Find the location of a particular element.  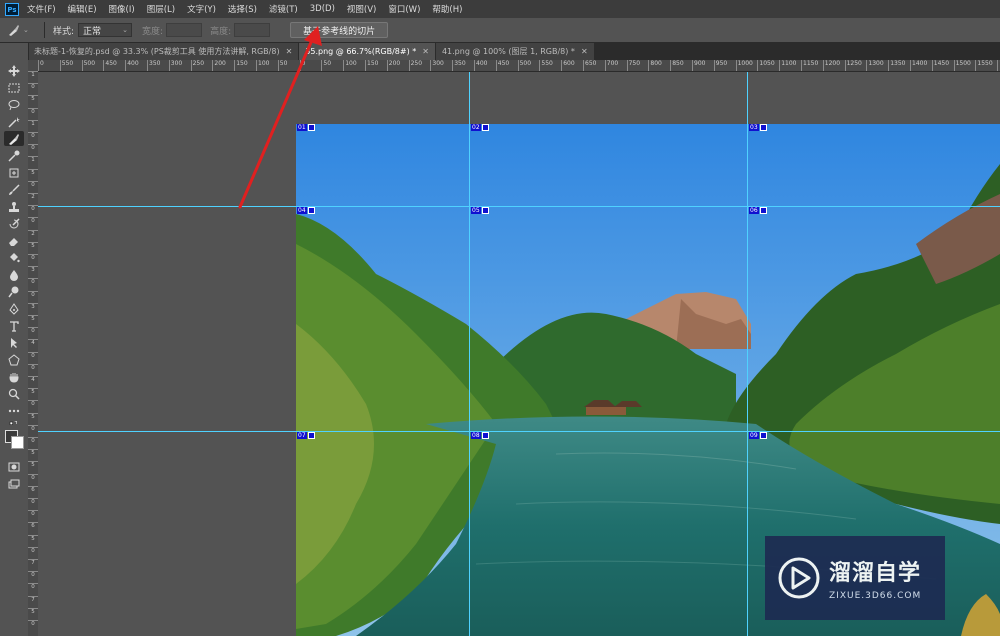

width-label: 宽度: is located at coordinates (153, 31).